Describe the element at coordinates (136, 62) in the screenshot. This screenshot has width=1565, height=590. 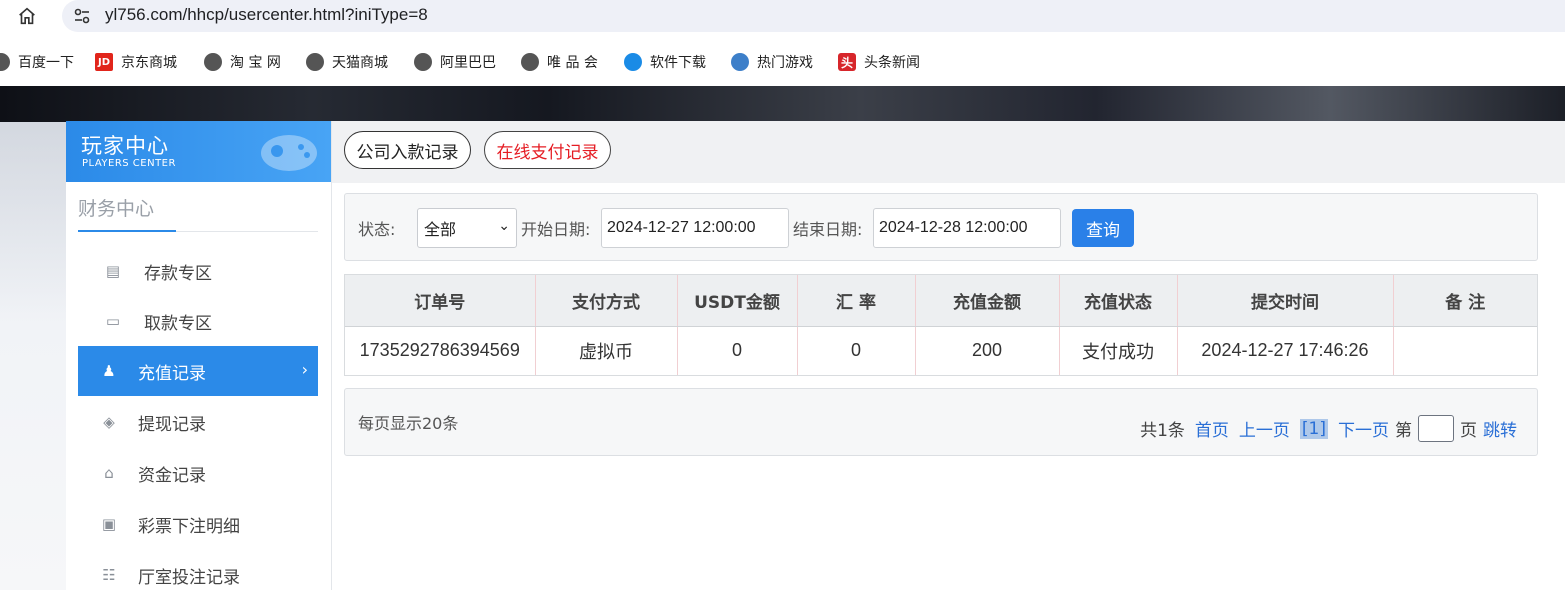
I see `bookmark-jd: JD 京东商城` at that location.